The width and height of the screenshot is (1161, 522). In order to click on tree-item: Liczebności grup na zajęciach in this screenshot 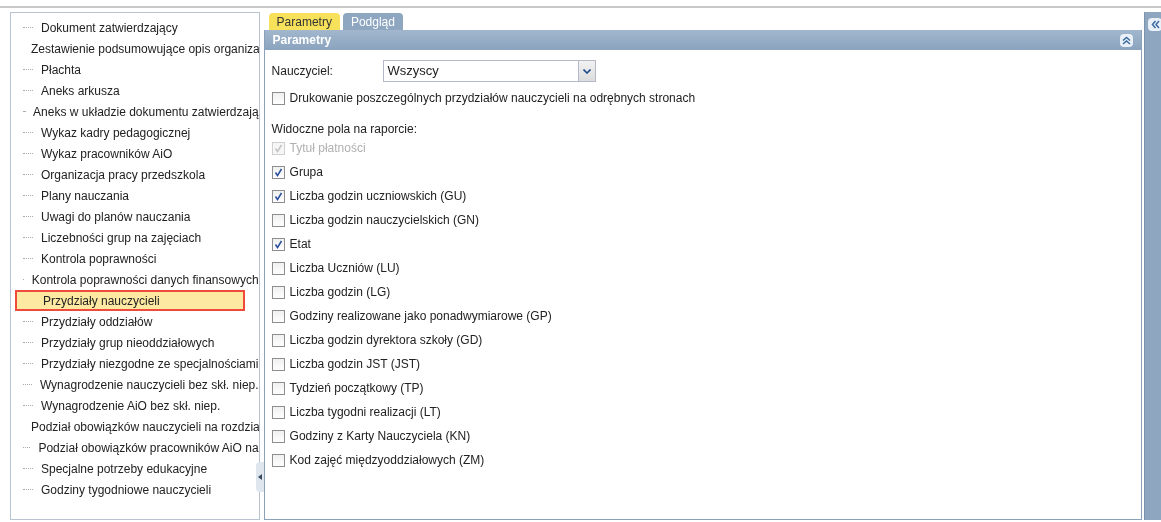, I will do `click(120, 237)`.